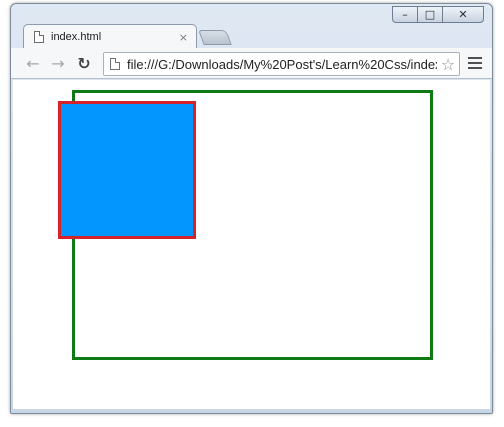 The height and width of the screenshot is (427, 504). Describe the element at coordinates (58, 63) in the screenshot. I see `forward-arrow-icon: →` at that location.